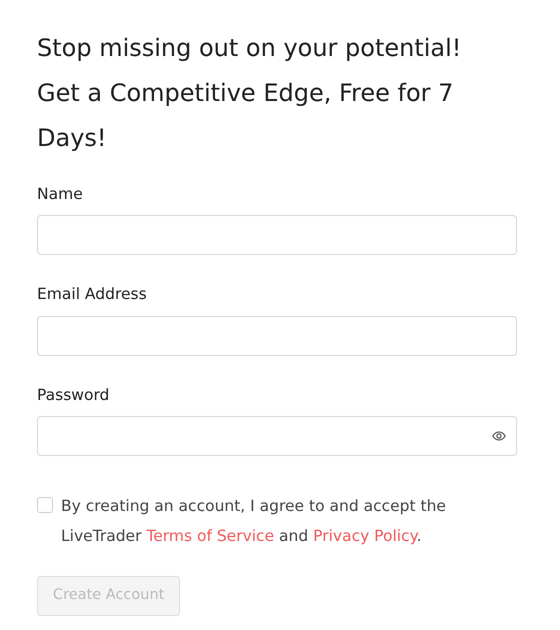 The height and width of the screenshot is (630, 560). Describe the element at coordinates (249, 93) in the screenshot. I see `heading: Stop missing out on your potential! Get a Competitive Edge, Free for 7 Days!` at that location.